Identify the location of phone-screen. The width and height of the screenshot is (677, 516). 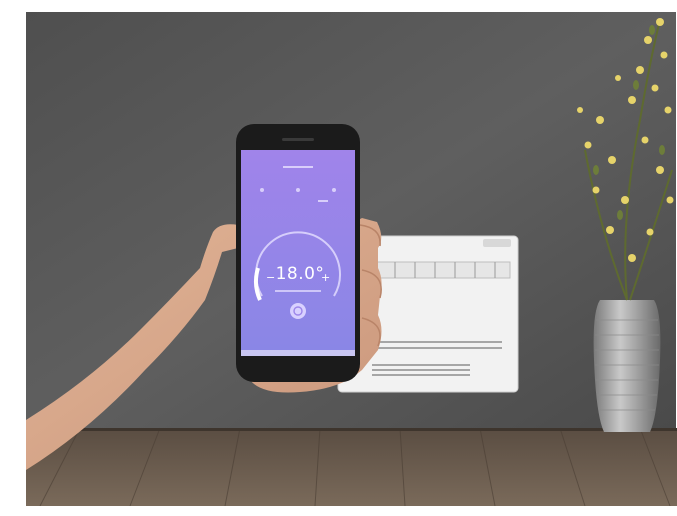
(298, 250).